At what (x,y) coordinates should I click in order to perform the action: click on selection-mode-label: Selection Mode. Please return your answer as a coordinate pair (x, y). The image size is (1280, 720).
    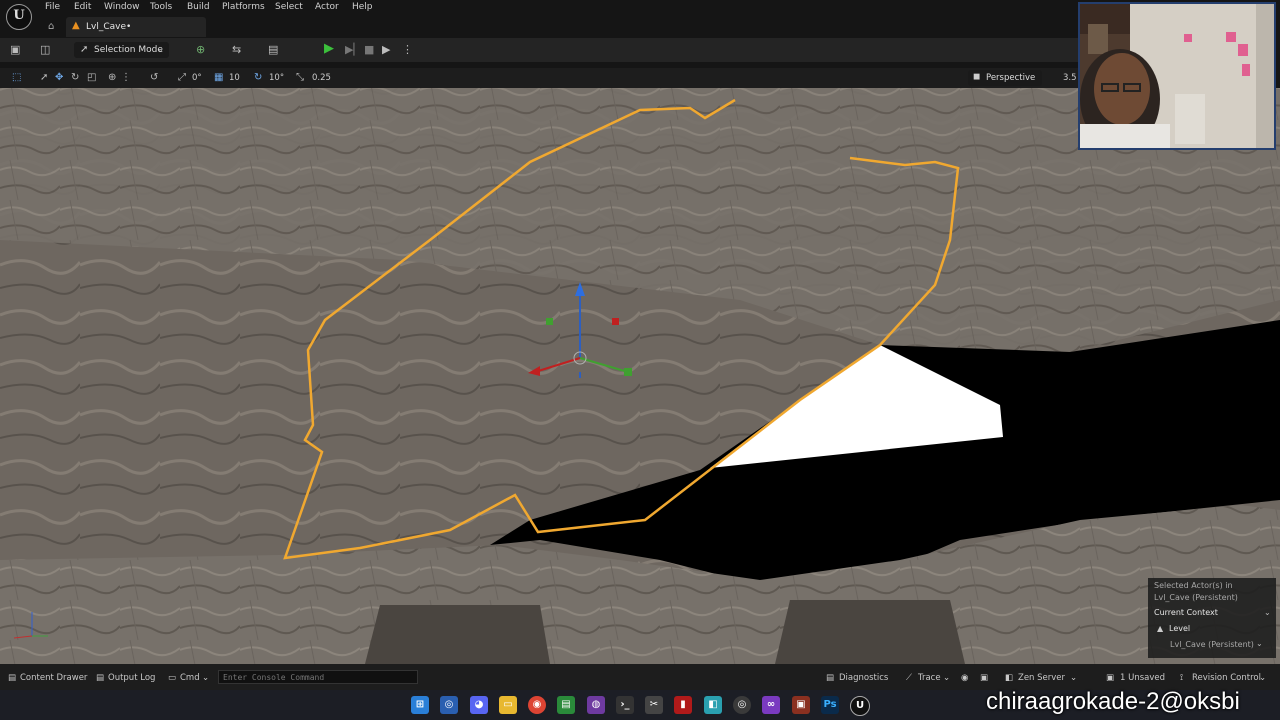
    Looking at the image, I should click on (128, 50).